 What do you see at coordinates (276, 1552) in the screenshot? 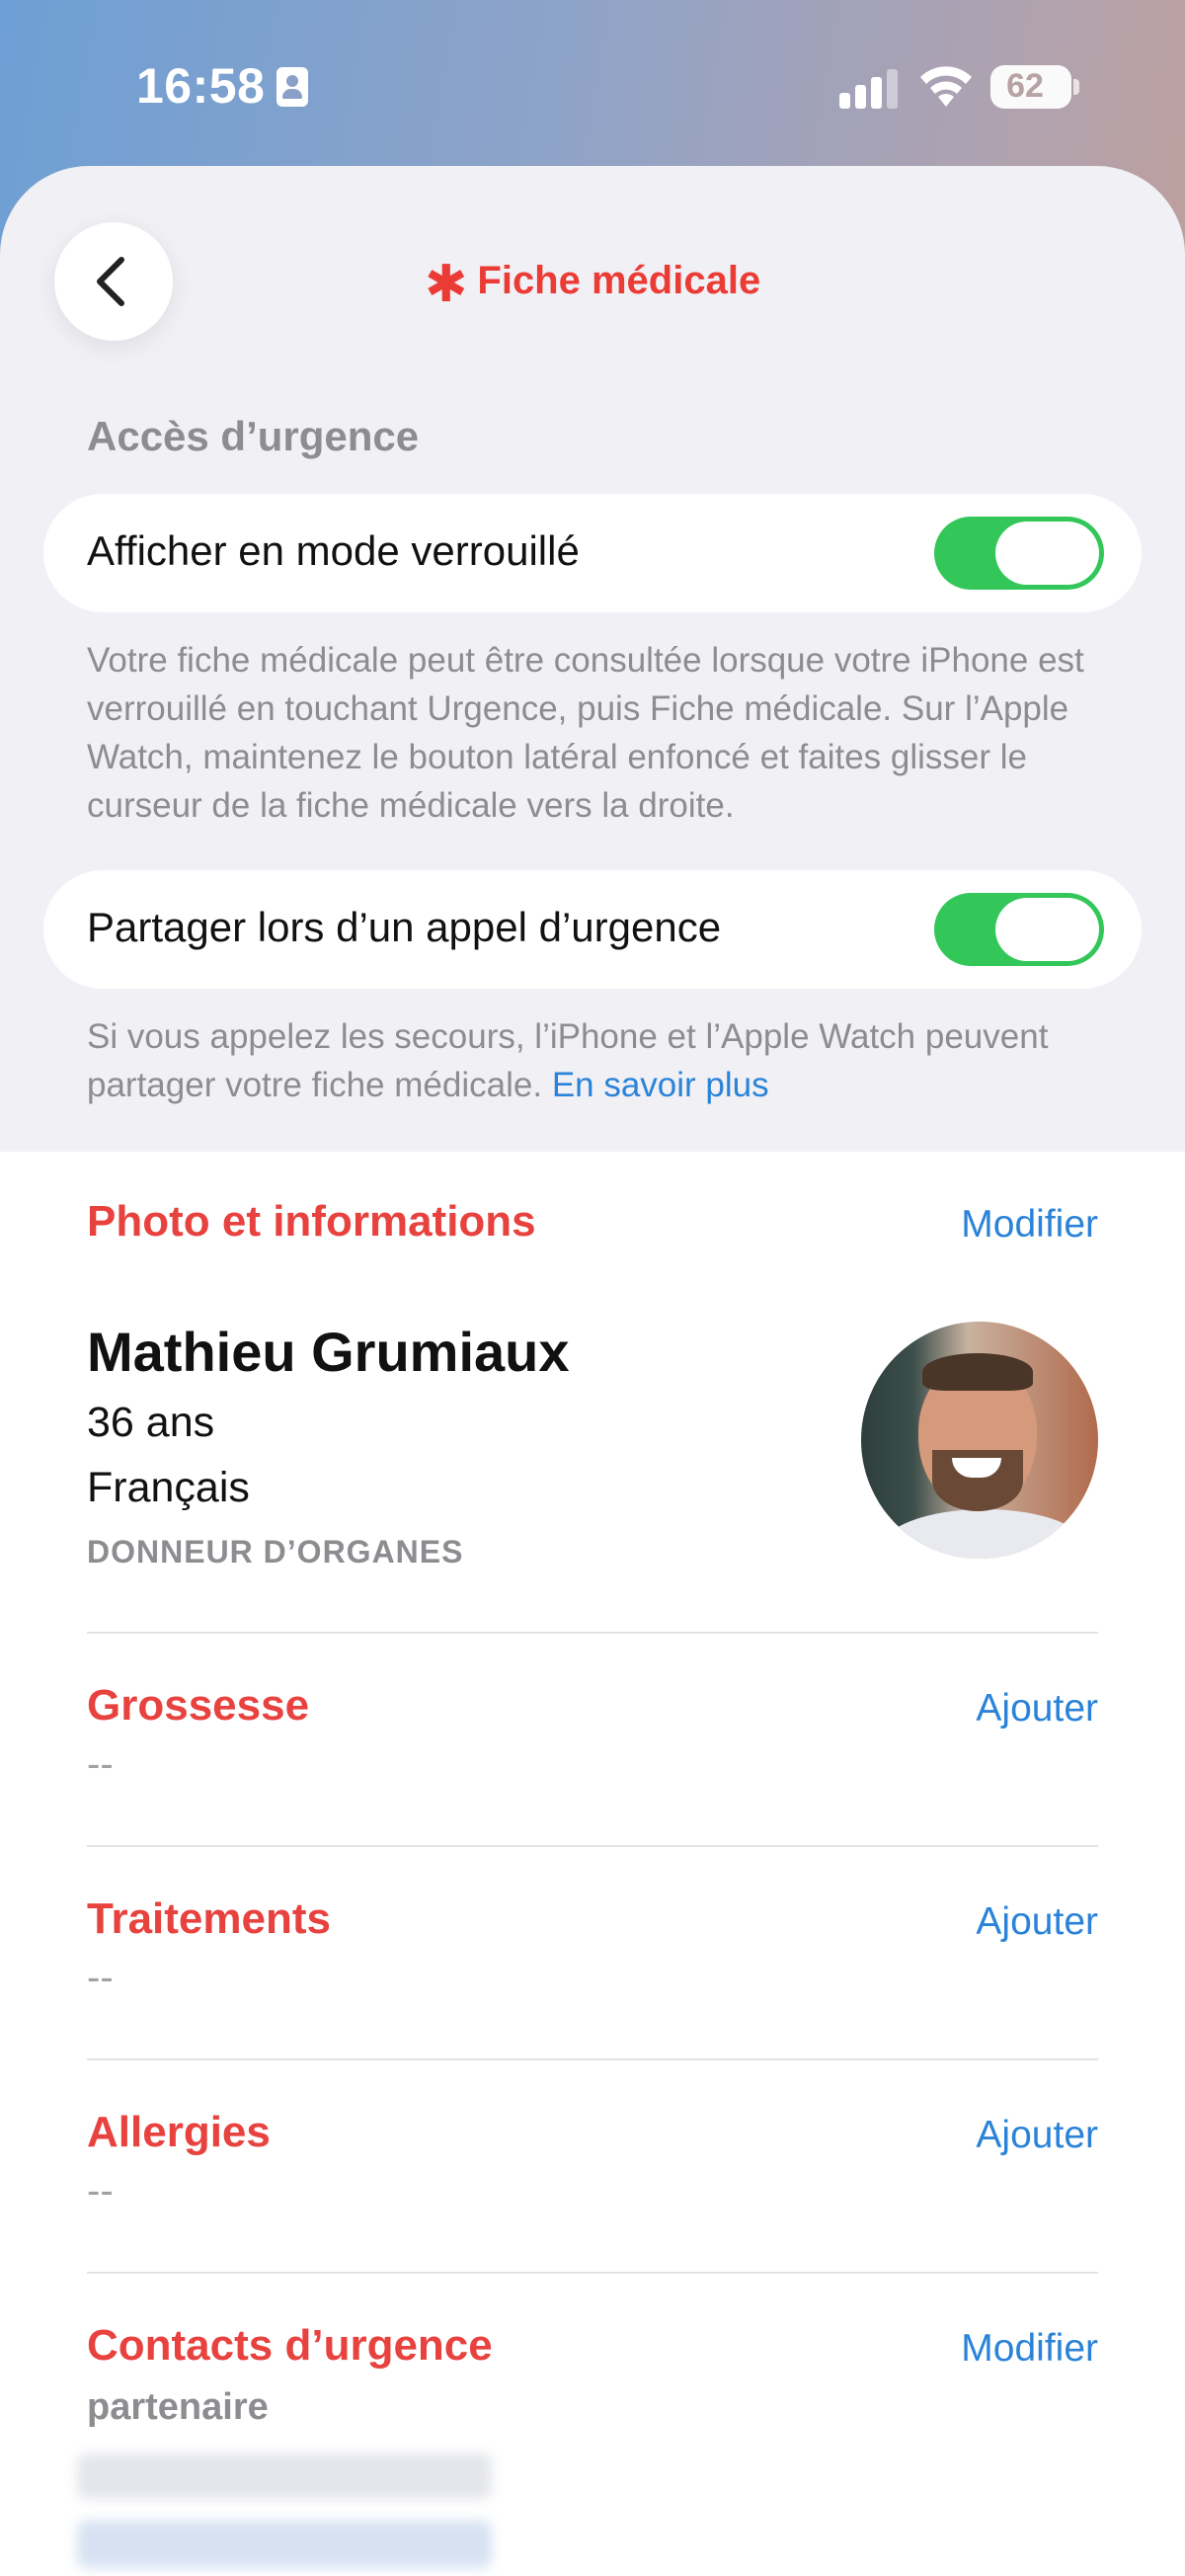
I see `organ-donor-label: DONNEUR D’ORGANES` at bounding box center [276, 1552].